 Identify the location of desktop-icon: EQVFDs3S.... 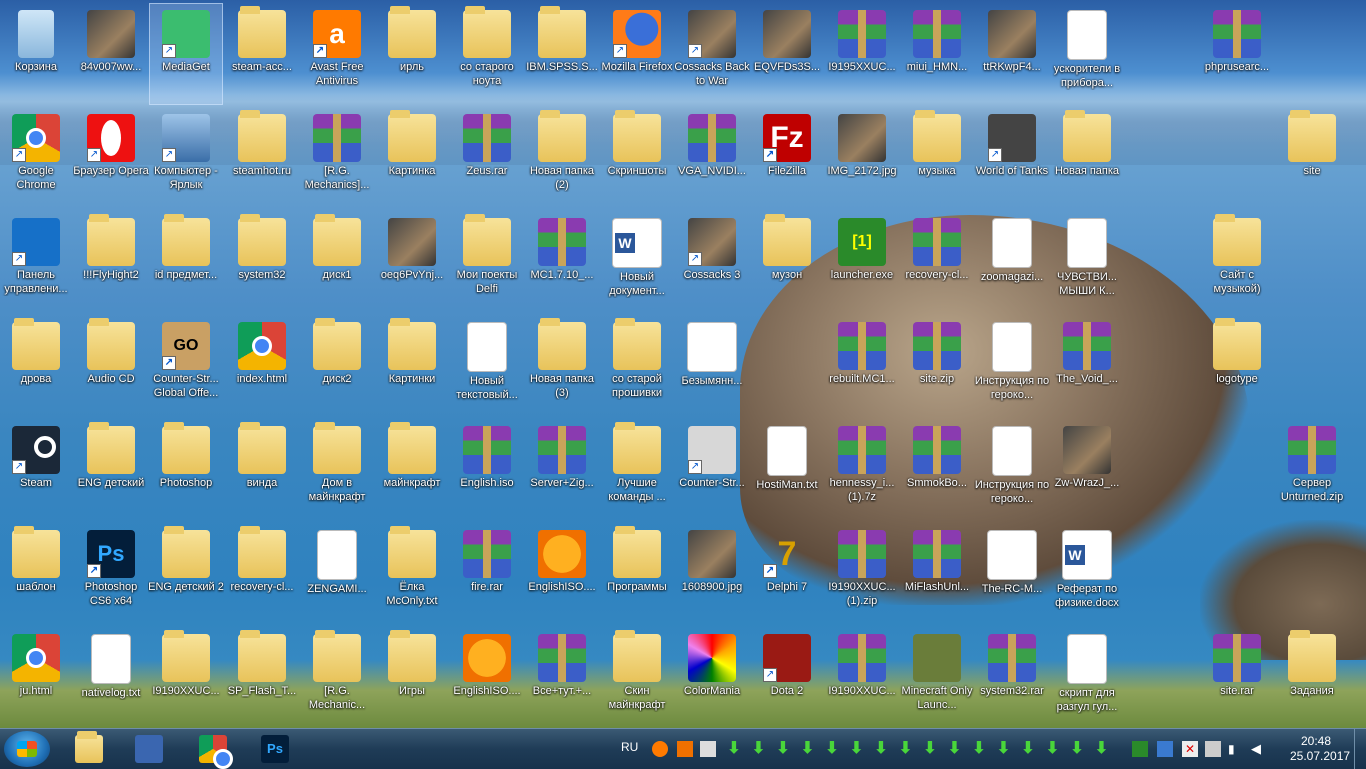
(787, 54).